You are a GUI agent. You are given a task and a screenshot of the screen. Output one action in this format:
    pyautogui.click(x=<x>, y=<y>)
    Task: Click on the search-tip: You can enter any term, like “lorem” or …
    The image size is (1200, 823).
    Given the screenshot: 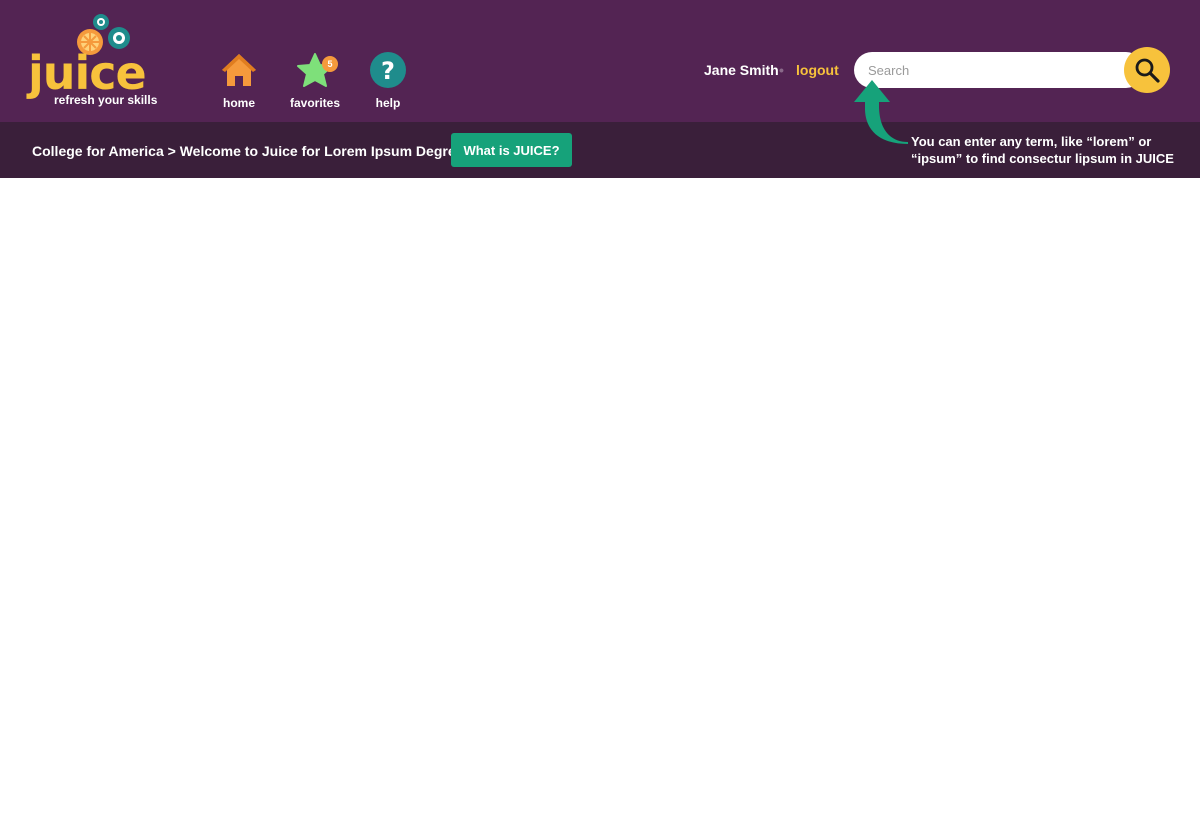 What is the action you would take?
    pyautogui.click(x=1042, y=150)
    